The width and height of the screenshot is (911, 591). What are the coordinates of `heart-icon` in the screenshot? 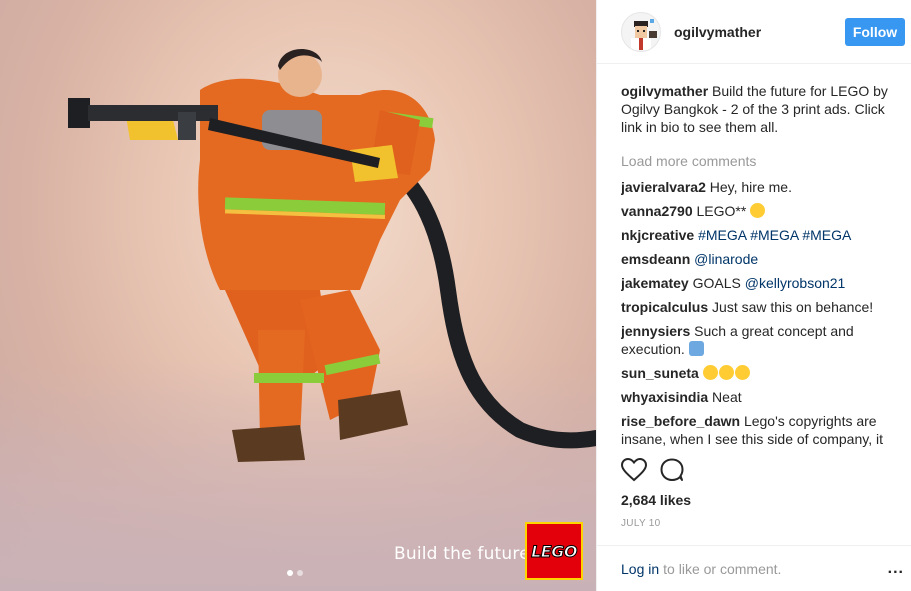 It's located at (634, 470).